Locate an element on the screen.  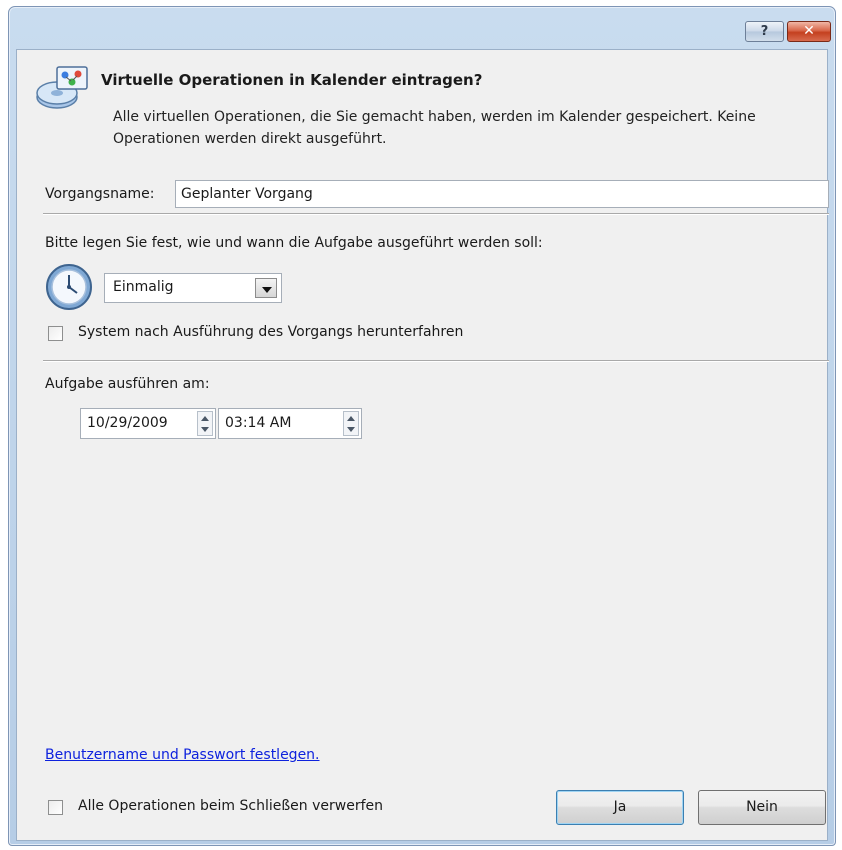
shutdown-checkbox is located at coordinates (55, 333).